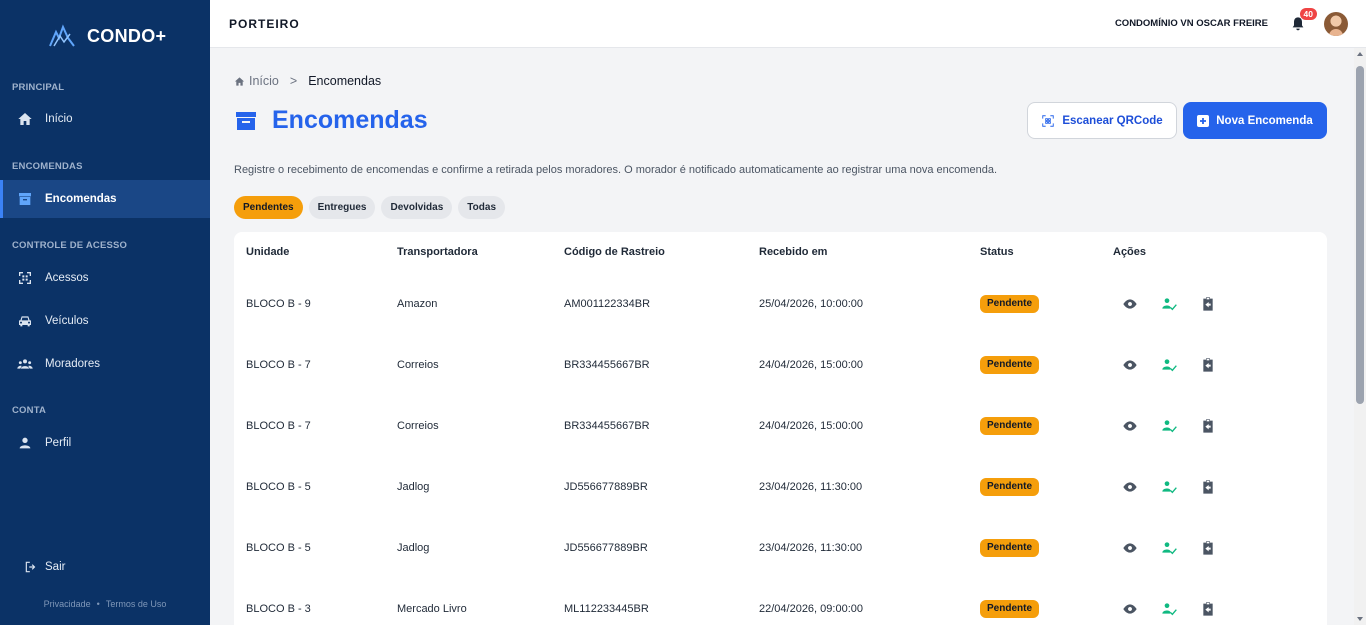 This screenshot has height=625, width=1366. What do you see at coordinates (136, 604) in the screenshot?
I see `terms-link: Termos de Uso` at bounding box center [136, 604].